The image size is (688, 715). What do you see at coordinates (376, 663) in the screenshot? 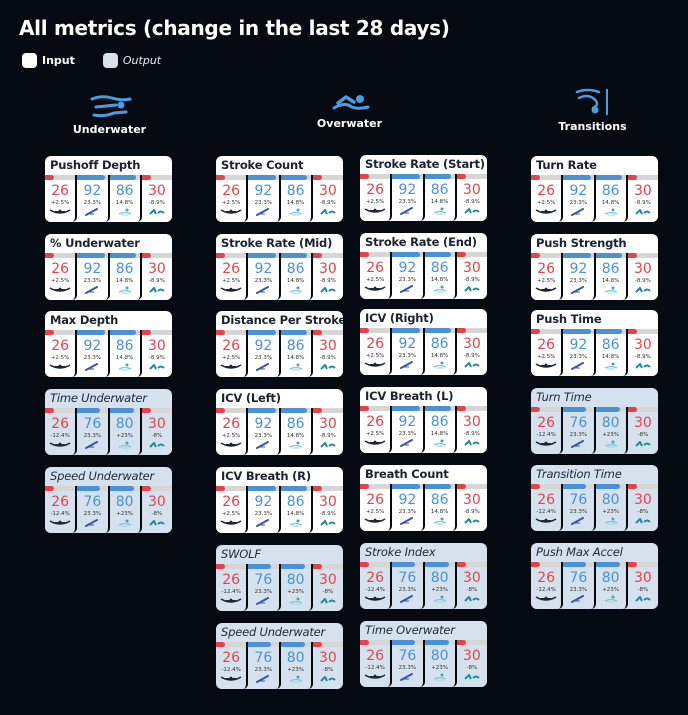
I see `metric-cell: 26 -12.4%` at bounding box center [376, 663].